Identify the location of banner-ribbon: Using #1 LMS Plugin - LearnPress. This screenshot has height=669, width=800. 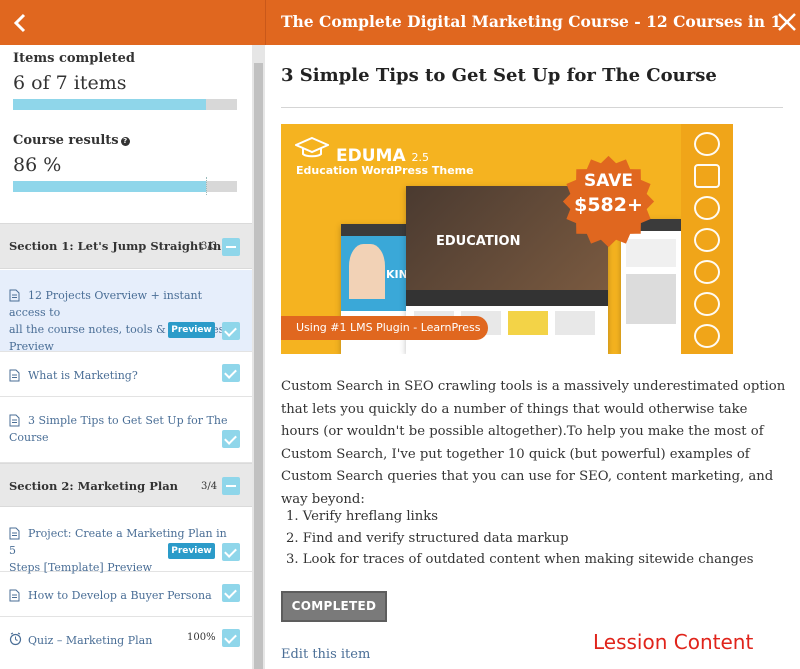
(384, 328).